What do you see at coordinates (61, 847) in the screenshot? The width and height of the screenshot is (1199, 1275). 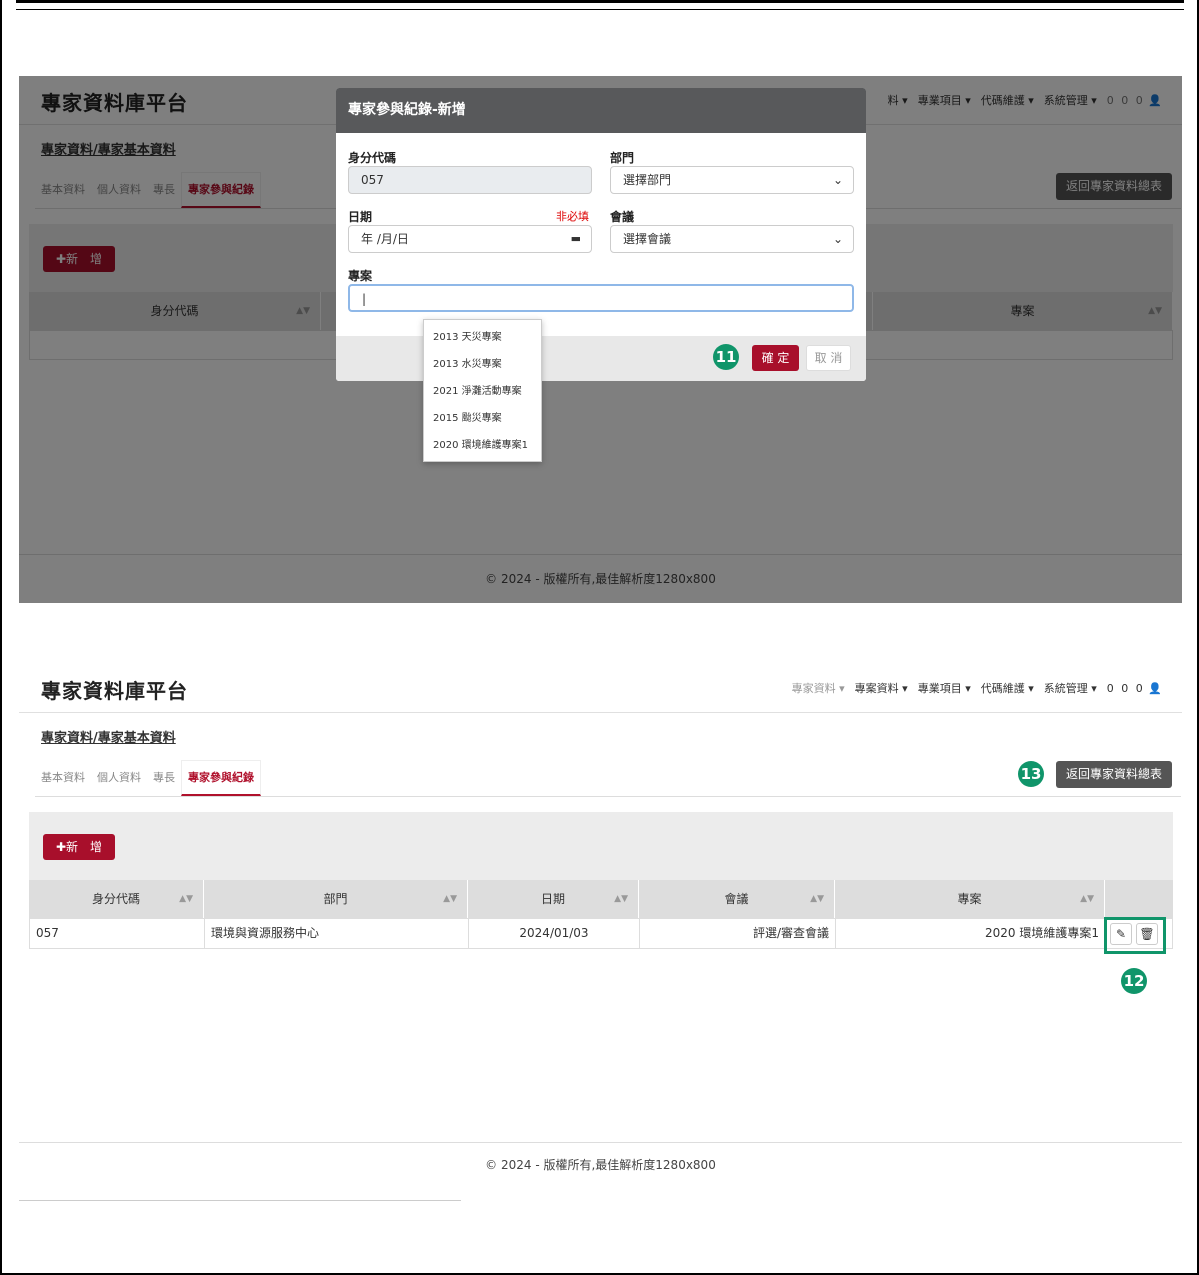 I see `plus-icon: ✚` at bounding box center [61, 847].